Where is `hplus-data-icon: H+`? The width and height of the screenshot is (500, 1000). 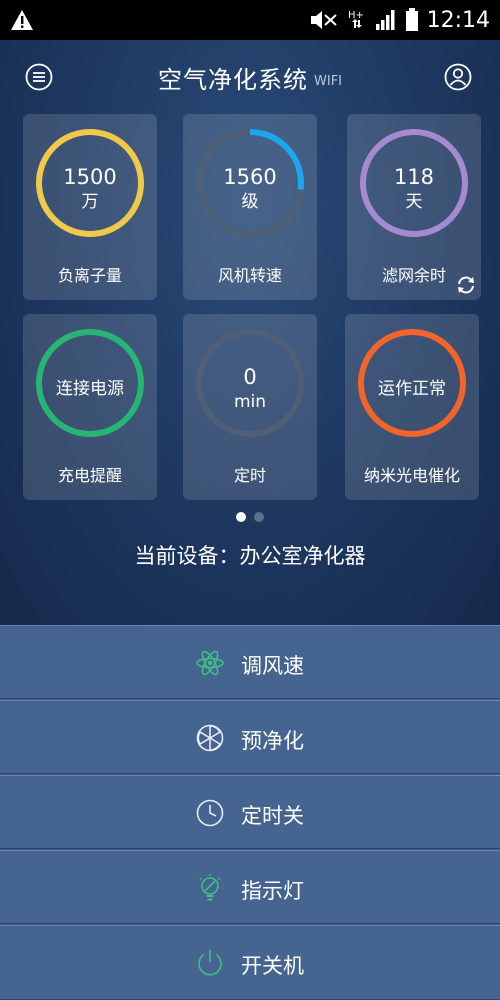
hplus-data-icon: H+ is located at coordinates (356, 19).